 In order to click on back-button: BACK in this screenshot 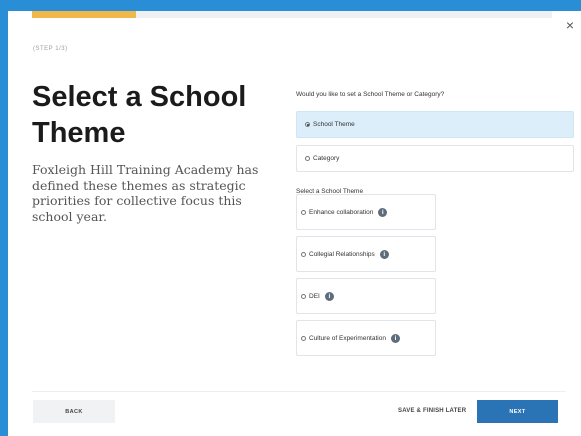, I will do `click(74, 411)`.